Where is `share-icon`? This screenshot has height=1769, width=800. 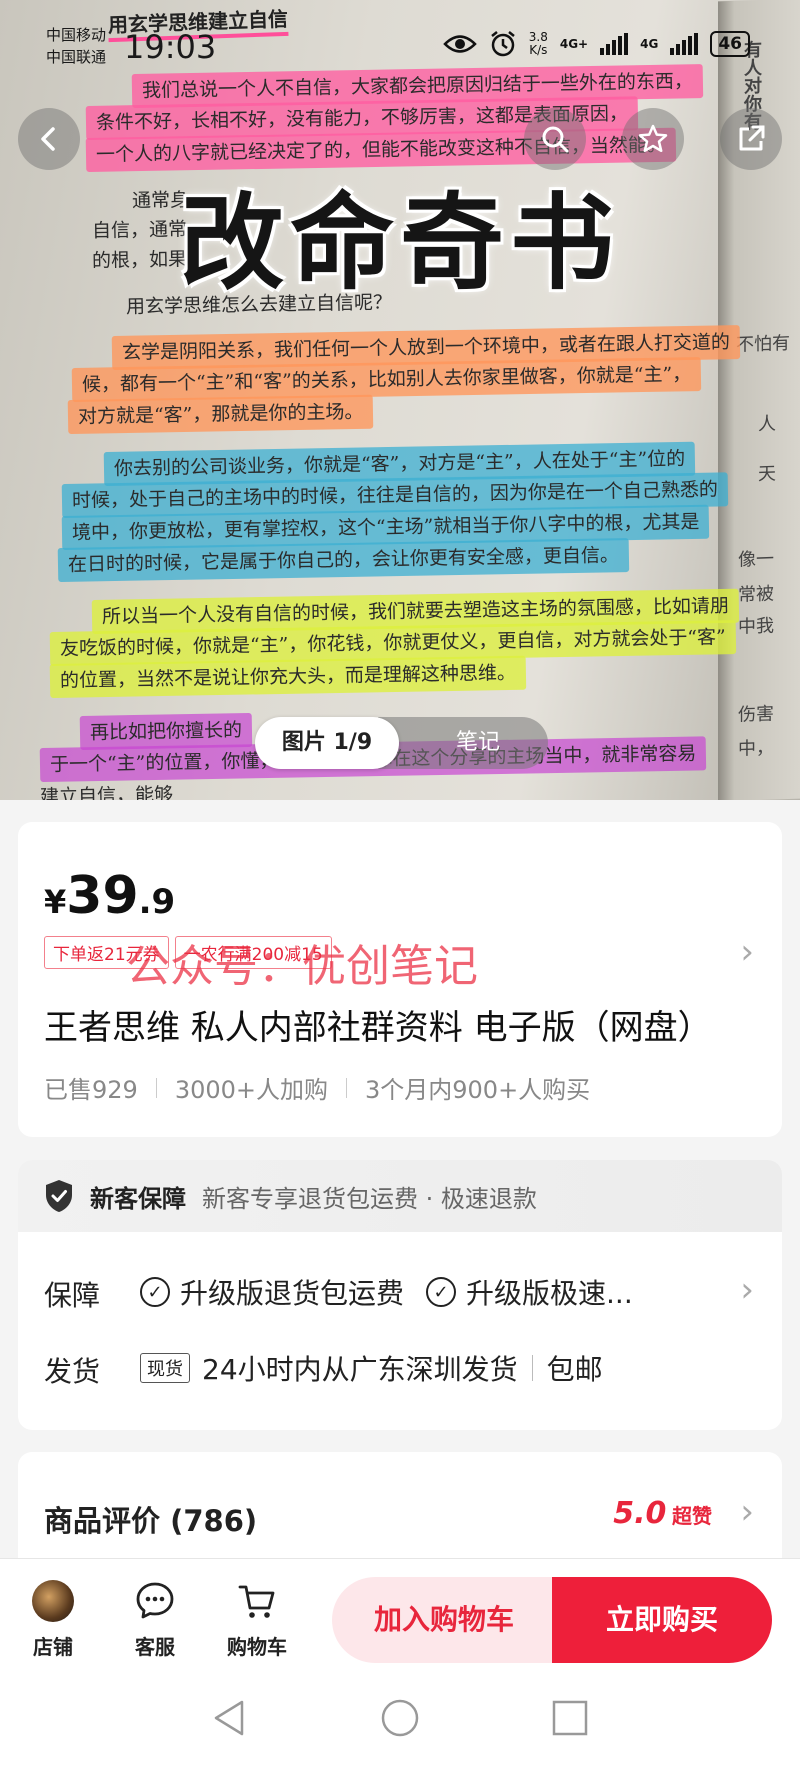
share-icon is located at coordinates (752, 138).